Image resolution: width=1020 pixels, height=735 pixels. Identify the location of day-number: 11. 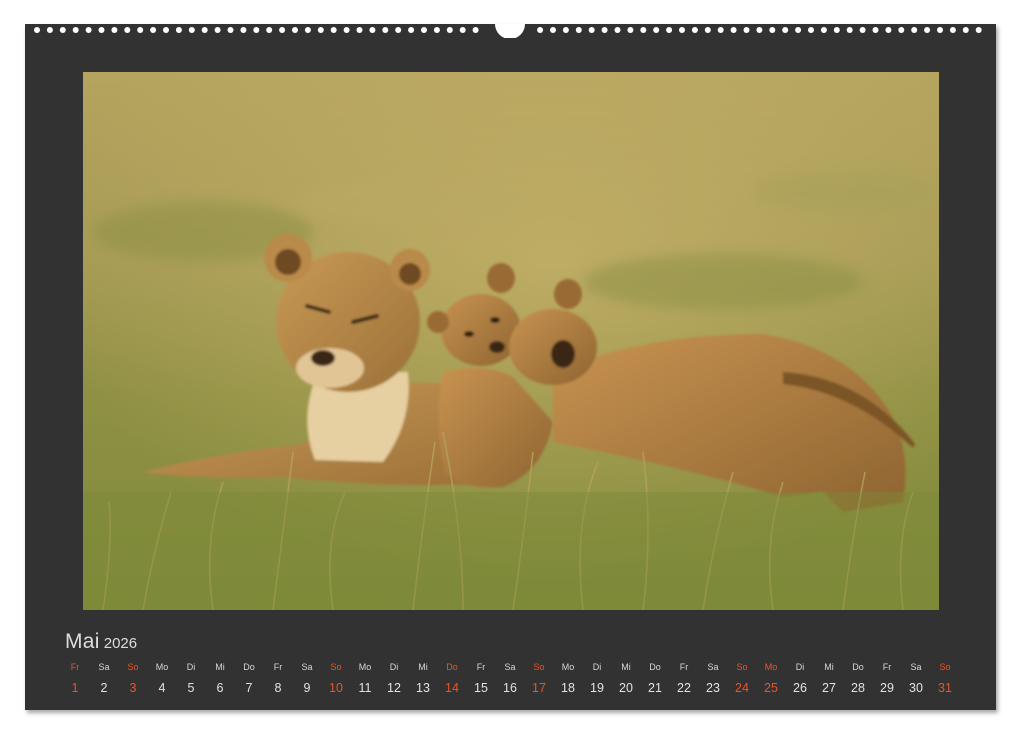
(365, 688).